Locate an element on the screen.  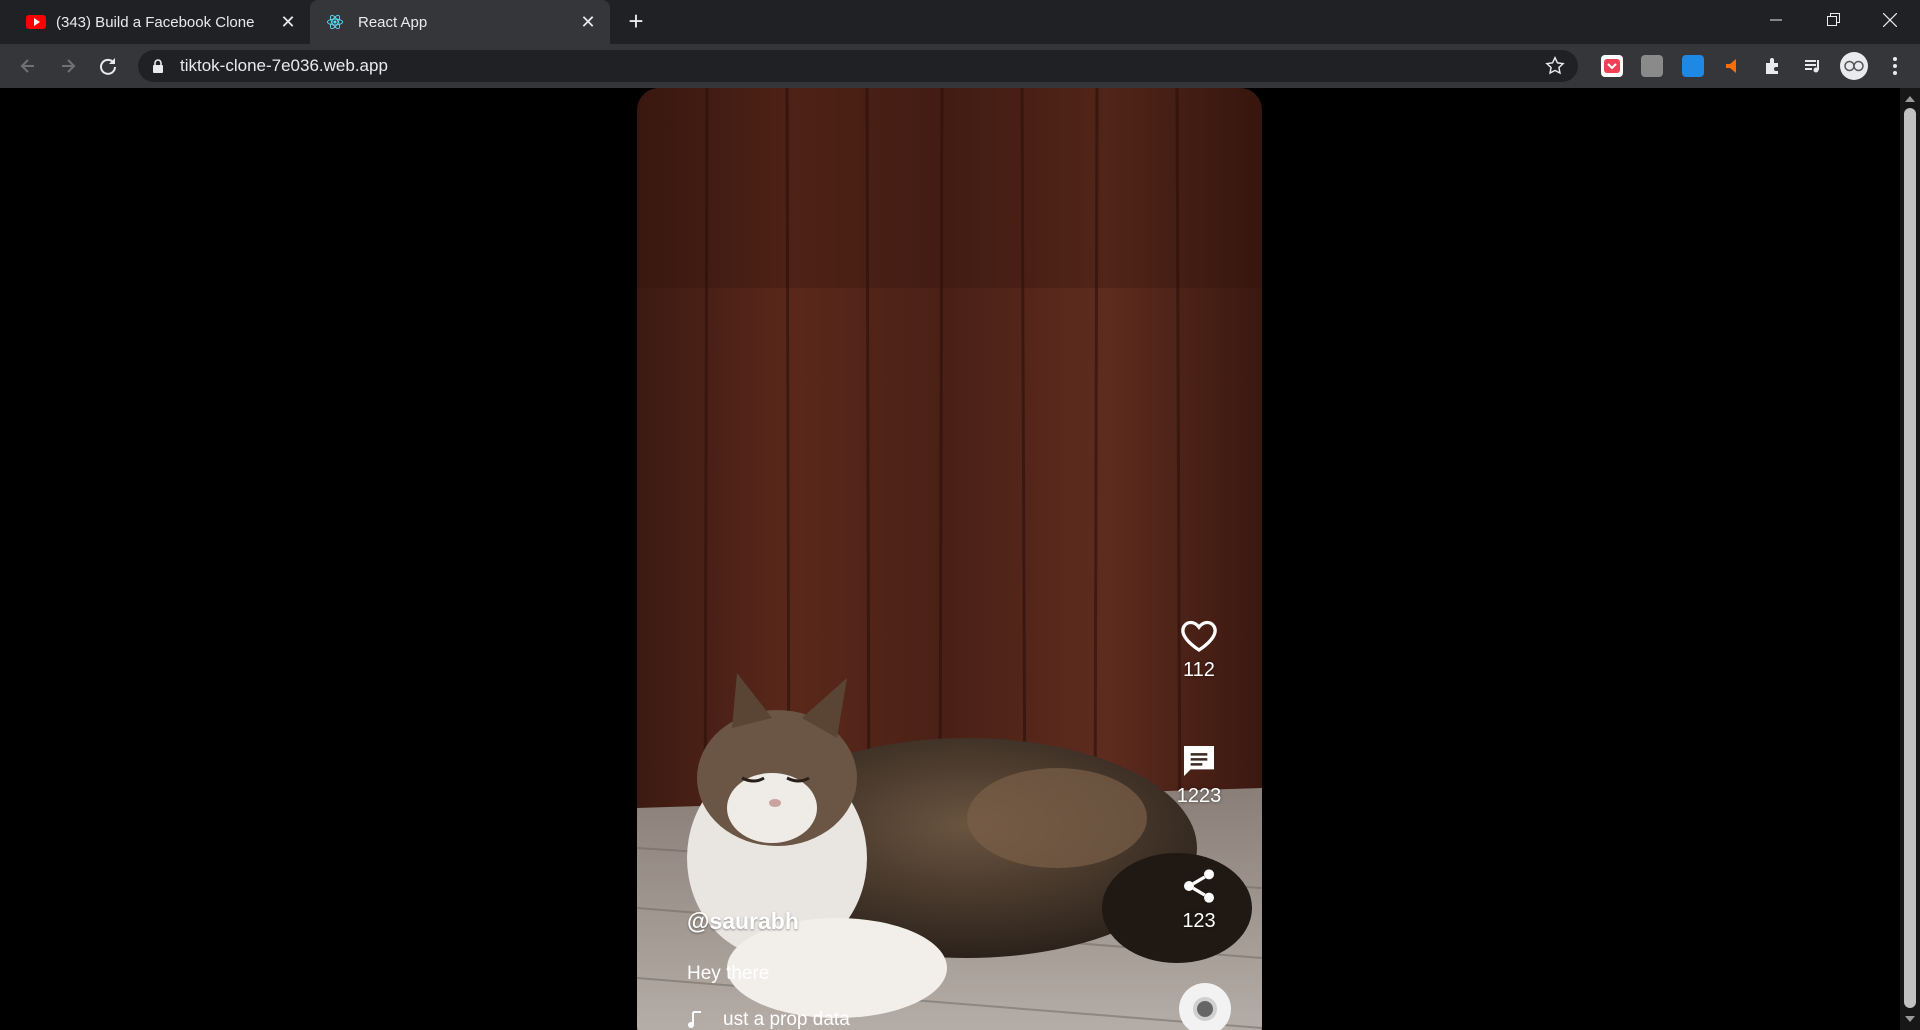
comment-button: 1223 is located at coordinates (1199, 774).